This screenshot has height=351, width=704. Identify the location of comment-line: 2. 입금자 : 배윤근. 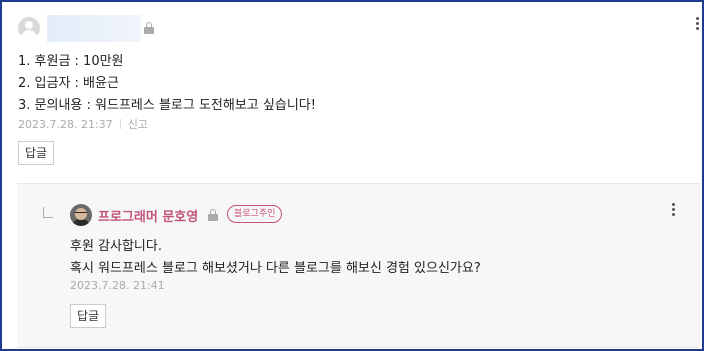
(68, 83).